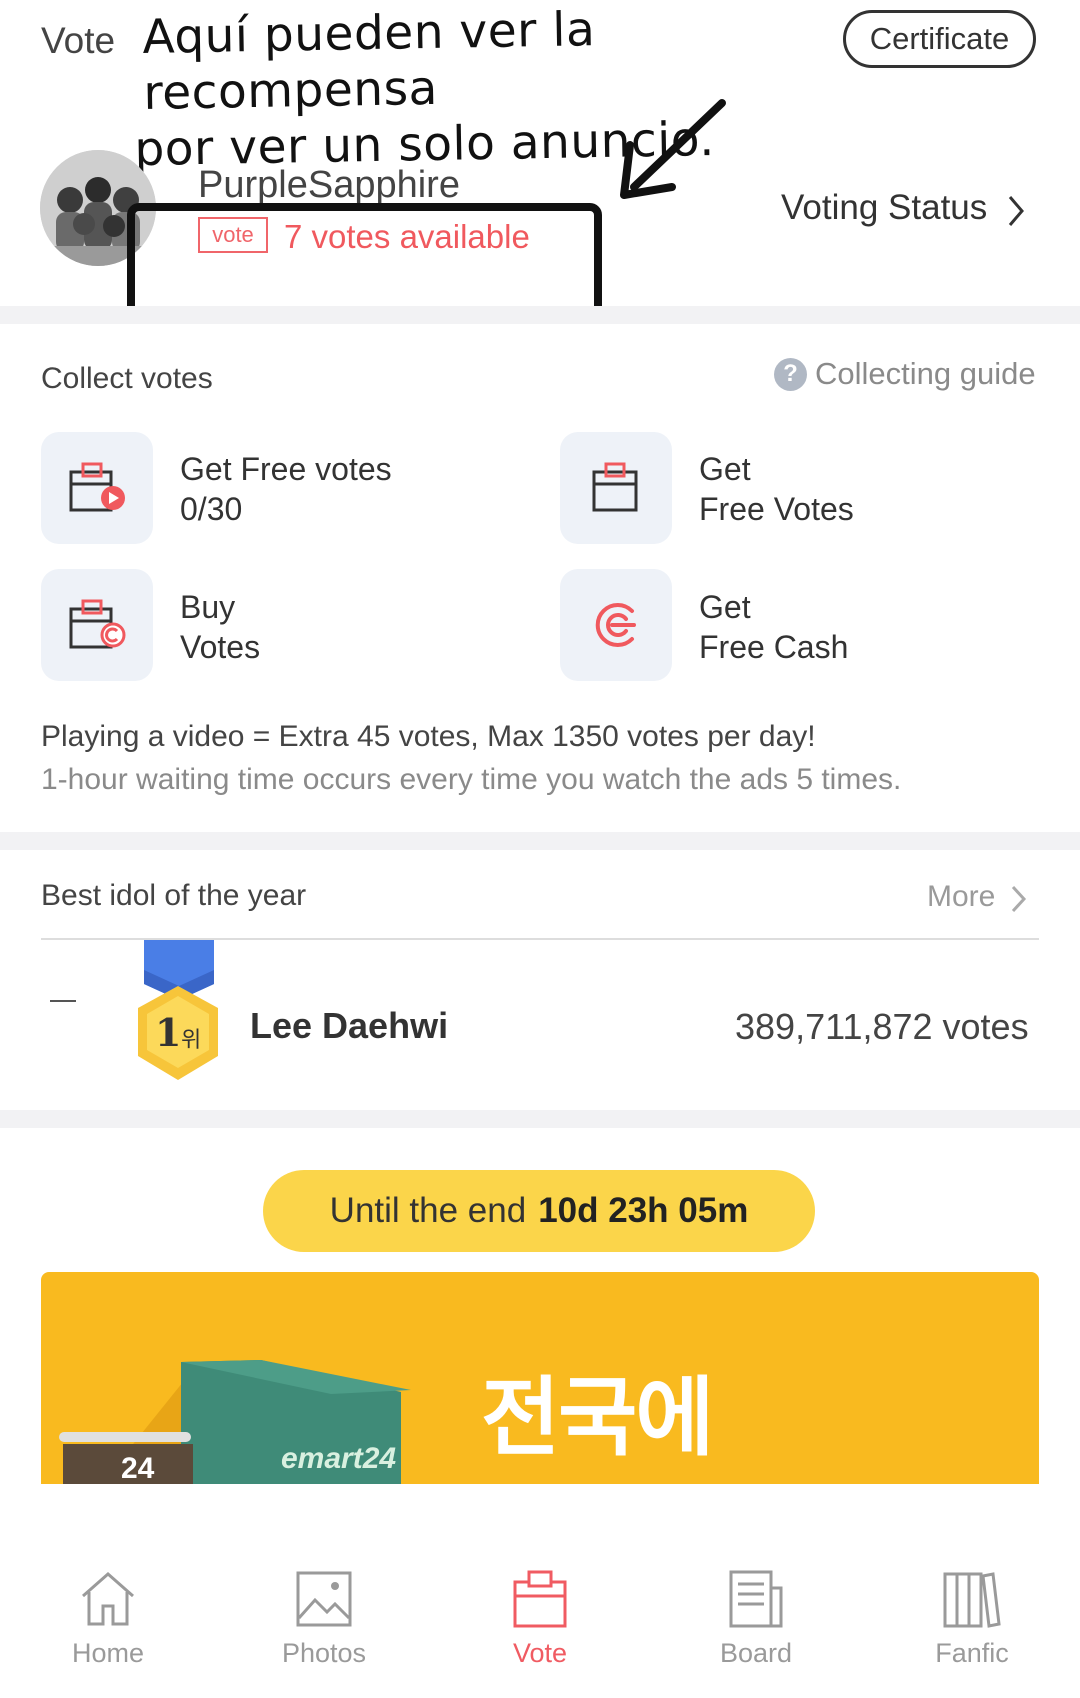 The image size is (1080, 1698). I want to click on video-vote-icon, so click(97, 487).